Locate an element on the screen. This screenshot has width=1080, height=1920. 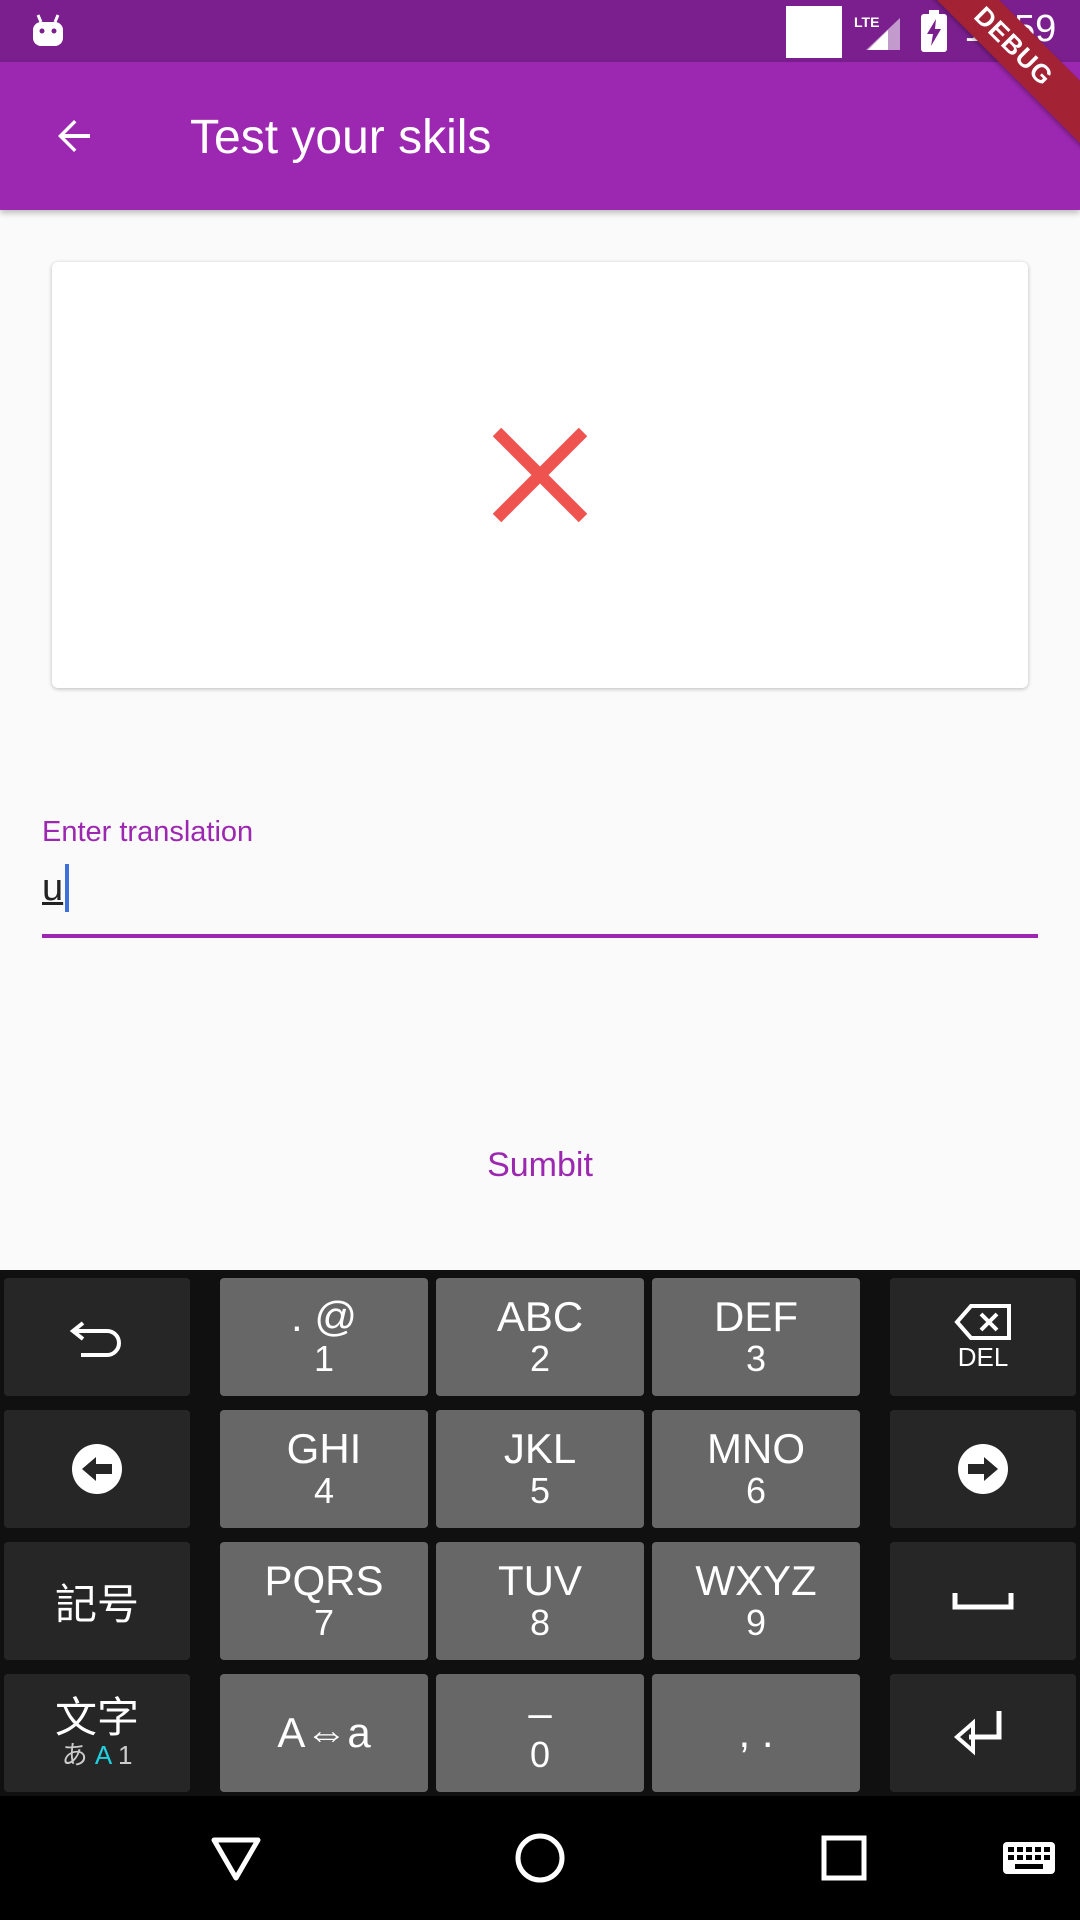
home-circle-icon is located at coordinates (540, 1858).